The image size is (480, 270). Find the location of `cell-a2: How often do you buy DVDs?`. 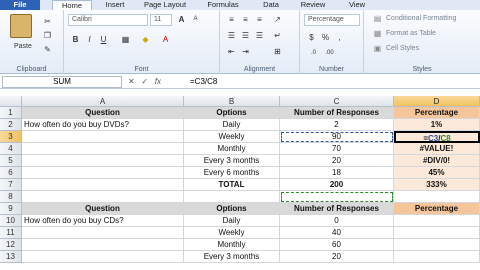

cell-a2: How often do you buy DVDs? is located at coordinates (103, 125).